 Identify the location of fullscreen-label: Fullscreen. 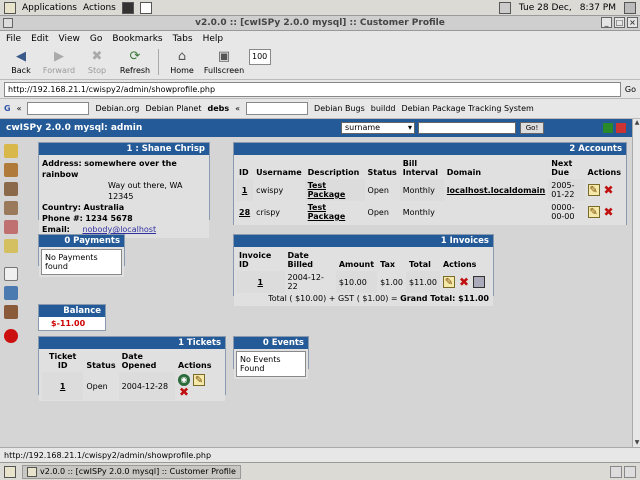
(224, 70).